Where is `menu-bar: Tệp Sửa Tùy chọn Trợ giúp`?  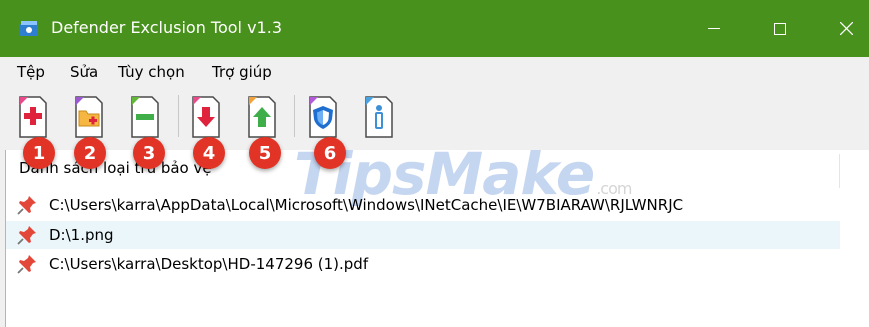 menu-bar: Tệp Sửa Tùy chọn Trợ giúp is located at coordinates (434, 71).